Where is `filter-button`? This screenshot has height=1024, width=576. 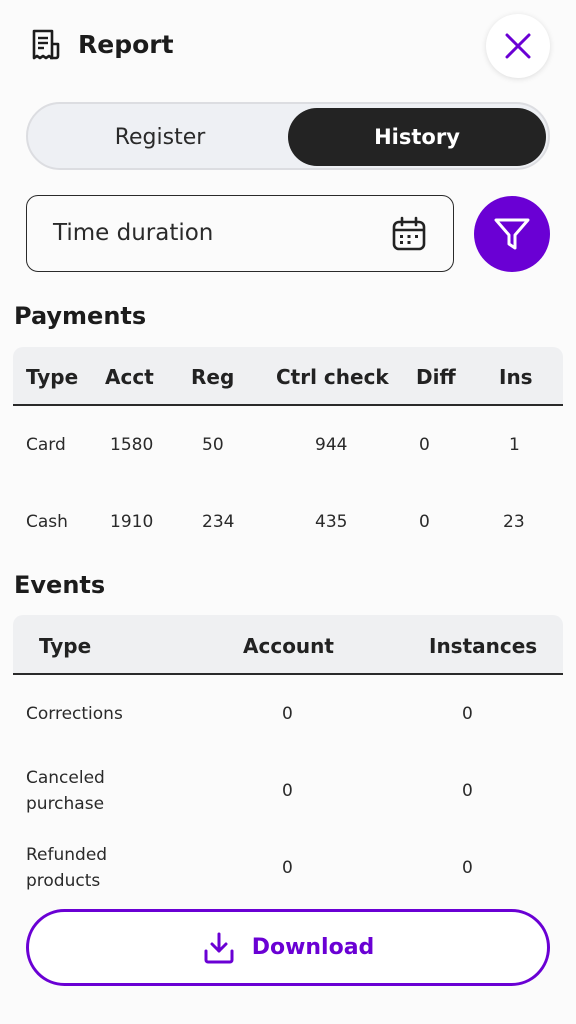 filter-button is located at coordinates (512, 234).